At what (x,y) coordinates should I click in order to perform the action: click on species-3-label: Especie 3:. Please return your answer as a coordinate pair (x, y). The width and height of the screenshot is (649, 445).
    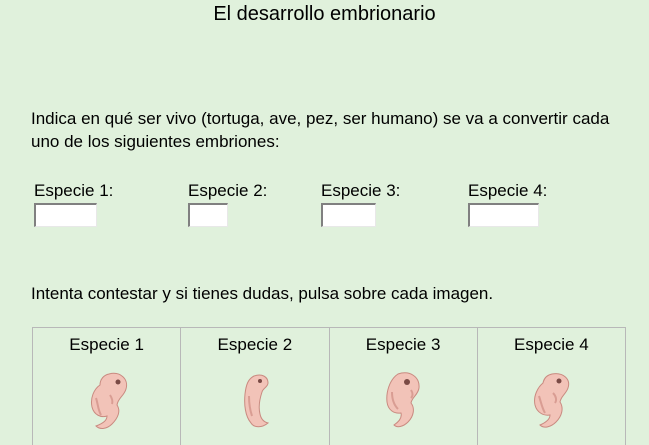
    Looking at the image, I should click on (361, 190).